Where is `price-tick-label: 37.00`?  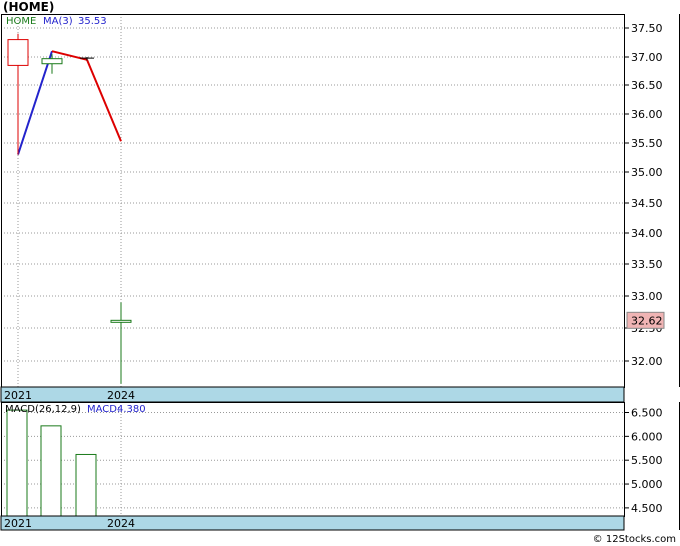 price-tick-label: 37.00 is located at coordinates (647, 57).